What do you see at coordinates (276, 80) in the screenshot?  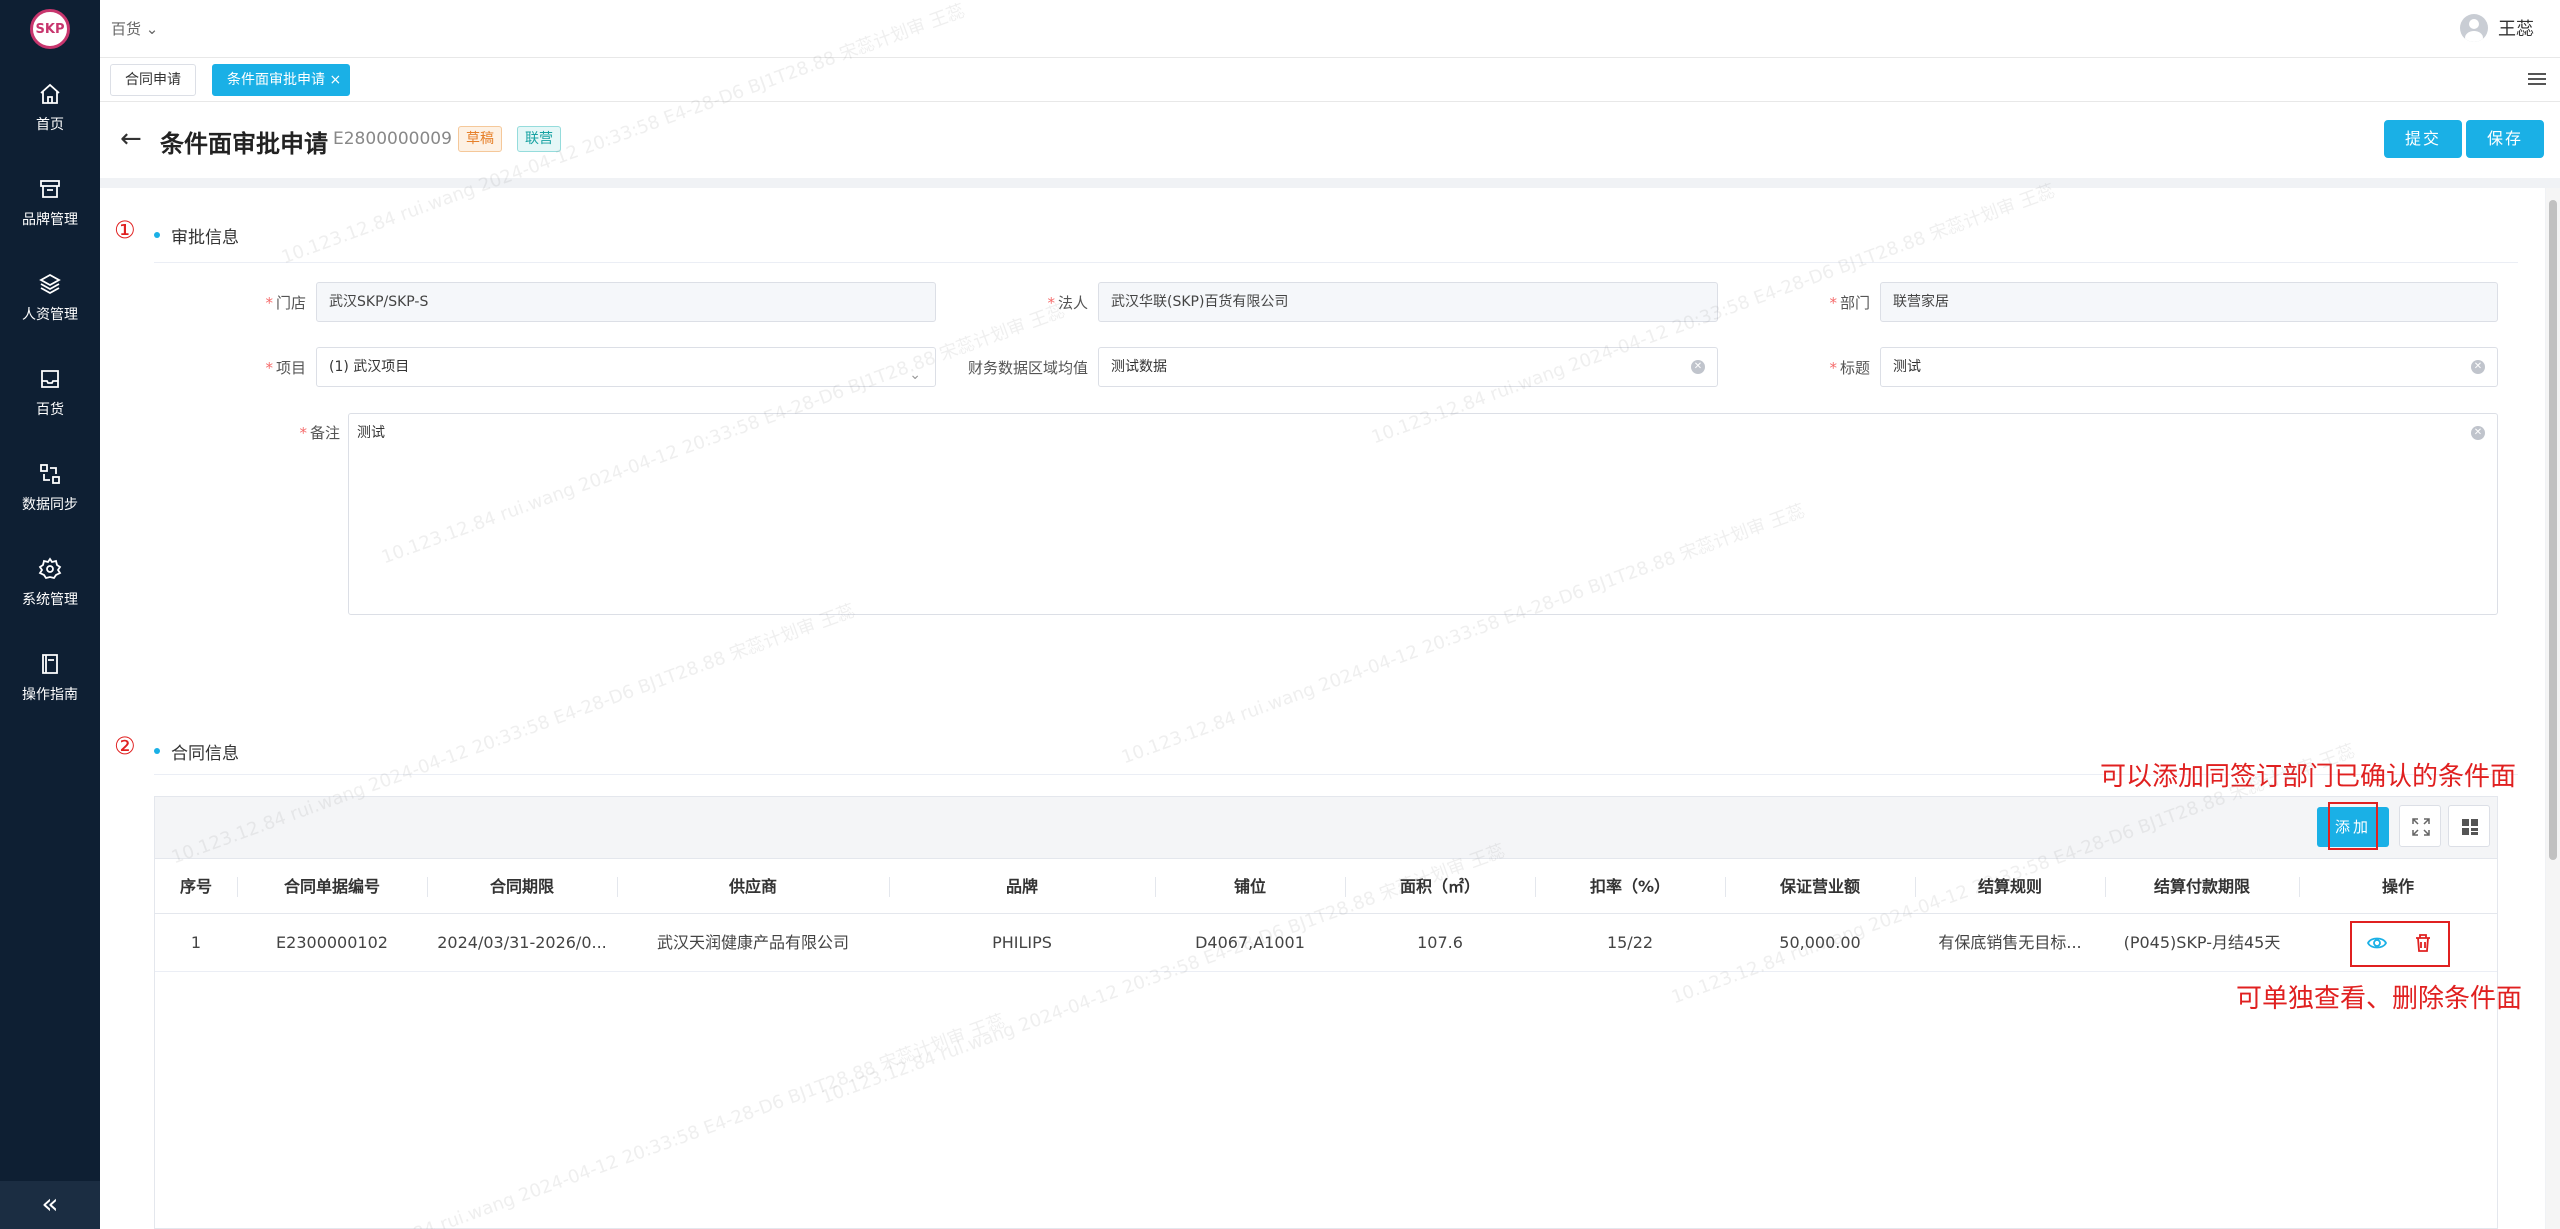 I see `tab-label: 条件面审批申请` at bounding box center [276, 80].